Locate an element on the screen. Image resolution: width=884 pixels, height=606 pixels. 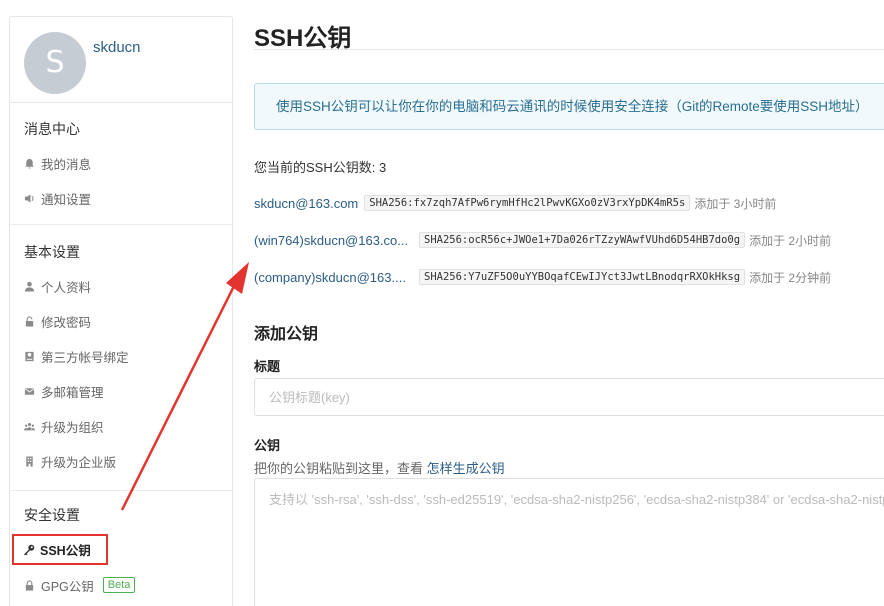
sidebar-item-multi-email: 多邮箱管理 is located at coordinates (64, 391).